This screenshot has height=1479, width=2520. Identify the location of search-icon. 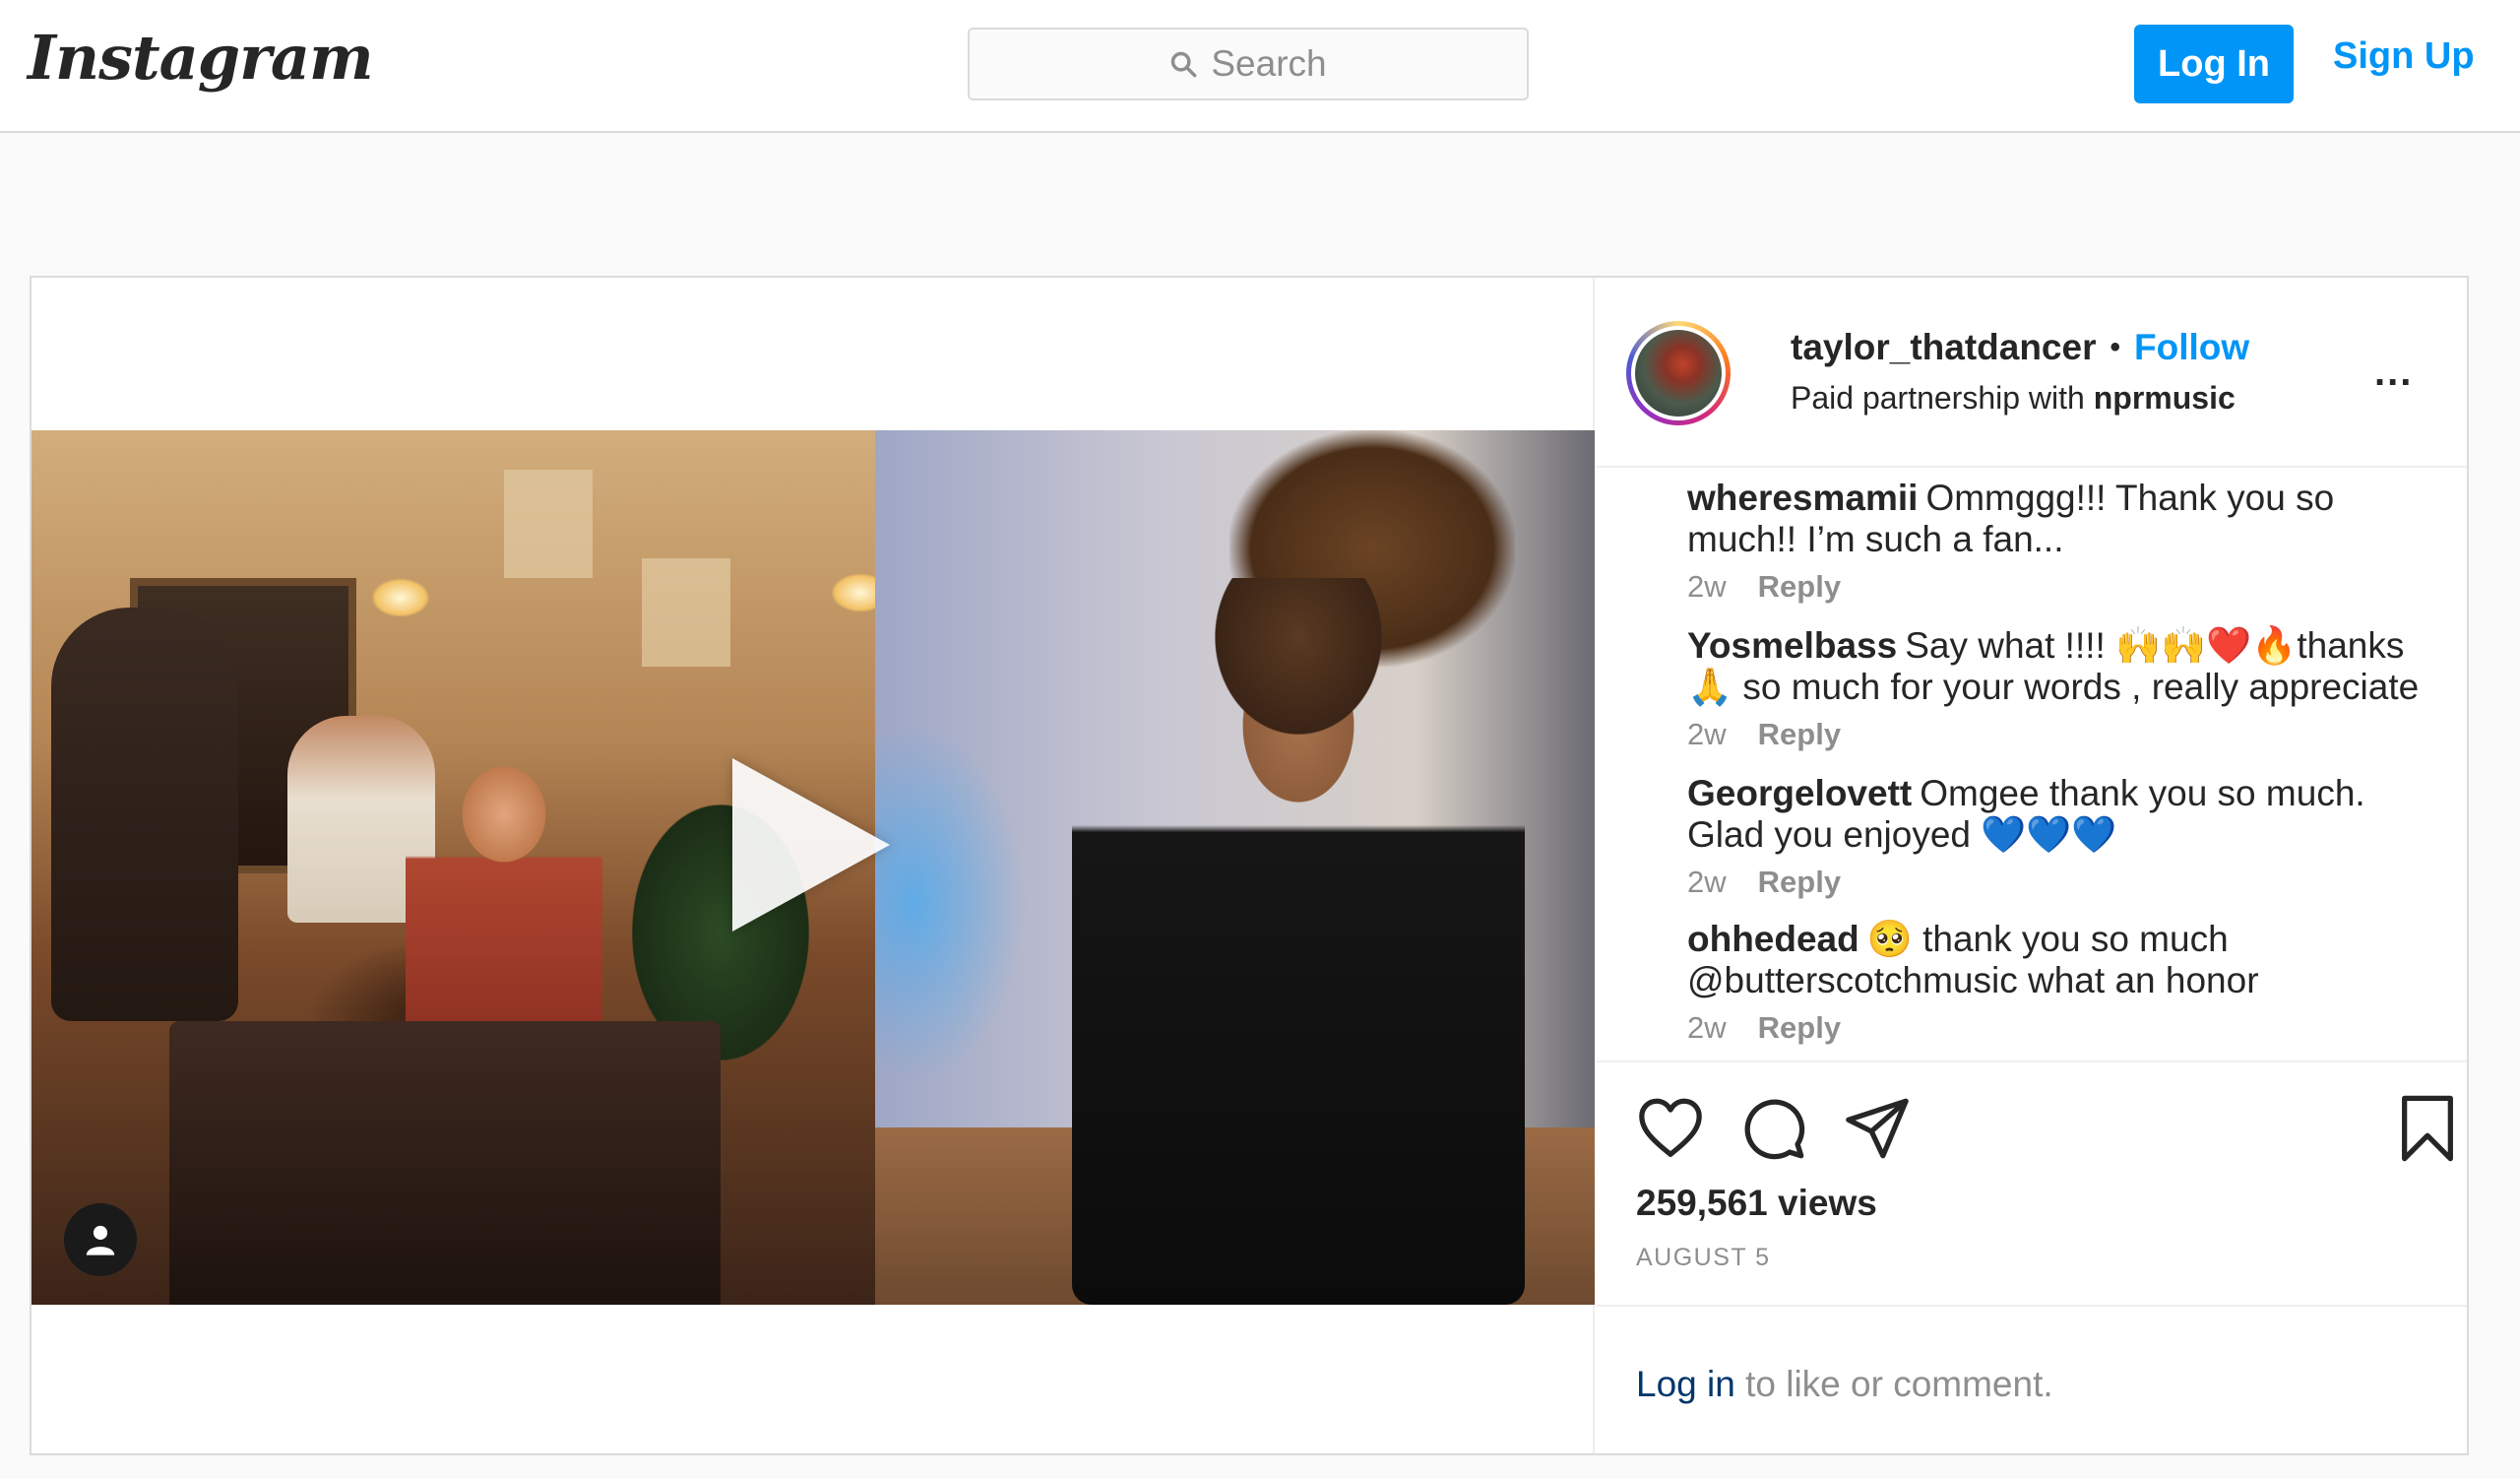
(1184, 65).